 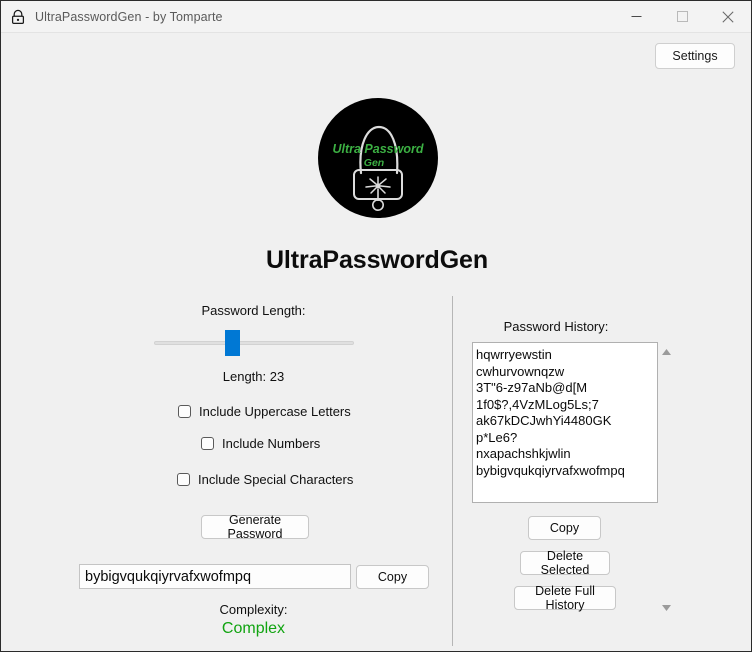 I want to click on checkbox-label: Include Numbers, so click(x=271, y=443).